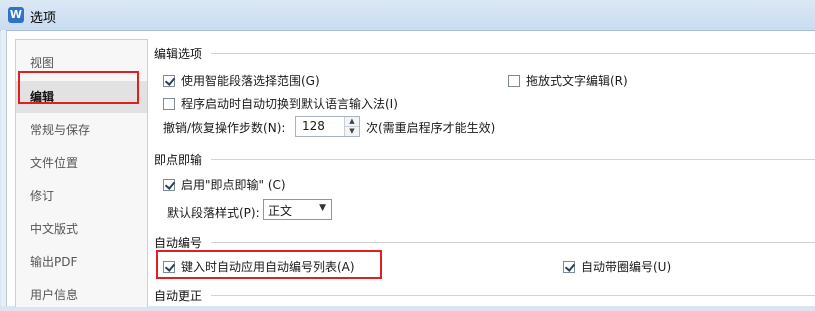  I want to click on default-style-label: 默认段落样式(P):, so click(213, 213).